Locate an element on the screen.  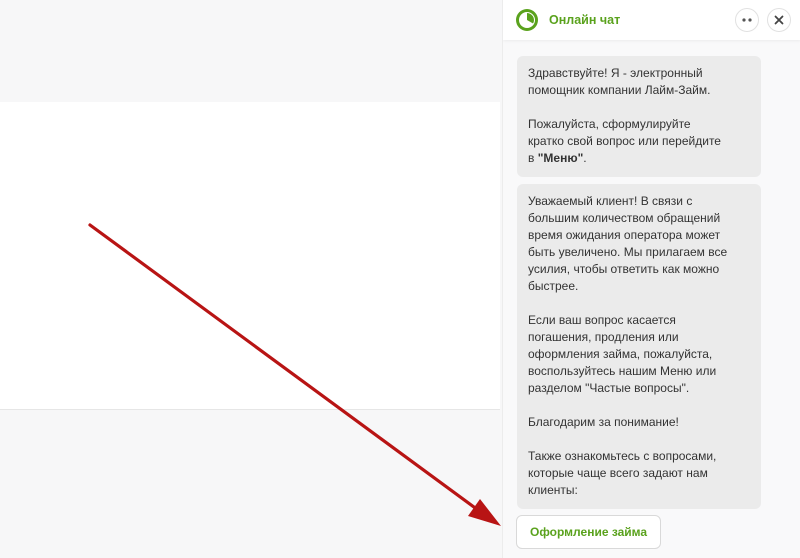
close-icon is located at coordinates (779, 20).